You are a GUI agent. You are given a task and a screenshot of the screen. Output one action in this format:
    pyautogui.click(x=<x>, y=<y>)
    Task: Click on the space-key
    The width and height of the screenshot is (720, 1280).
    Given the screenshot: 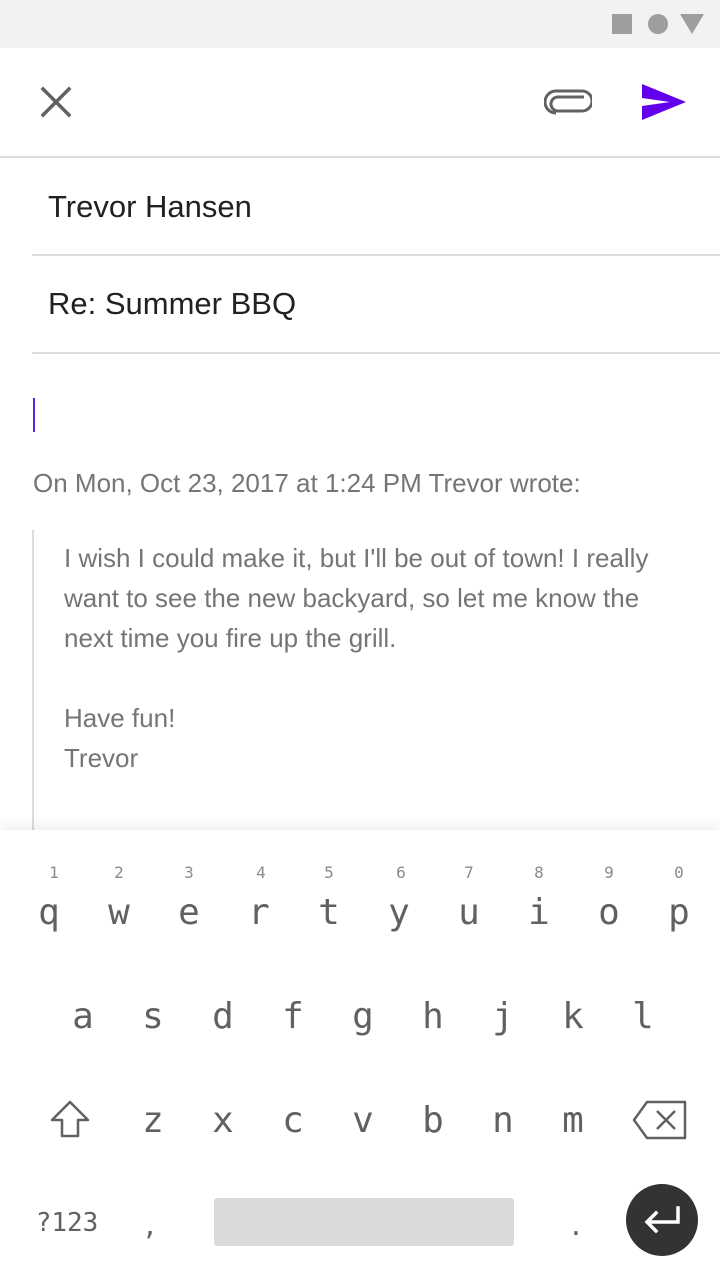 What is the action you would take?
    pyautogui.click(x=364, y=1222)
    